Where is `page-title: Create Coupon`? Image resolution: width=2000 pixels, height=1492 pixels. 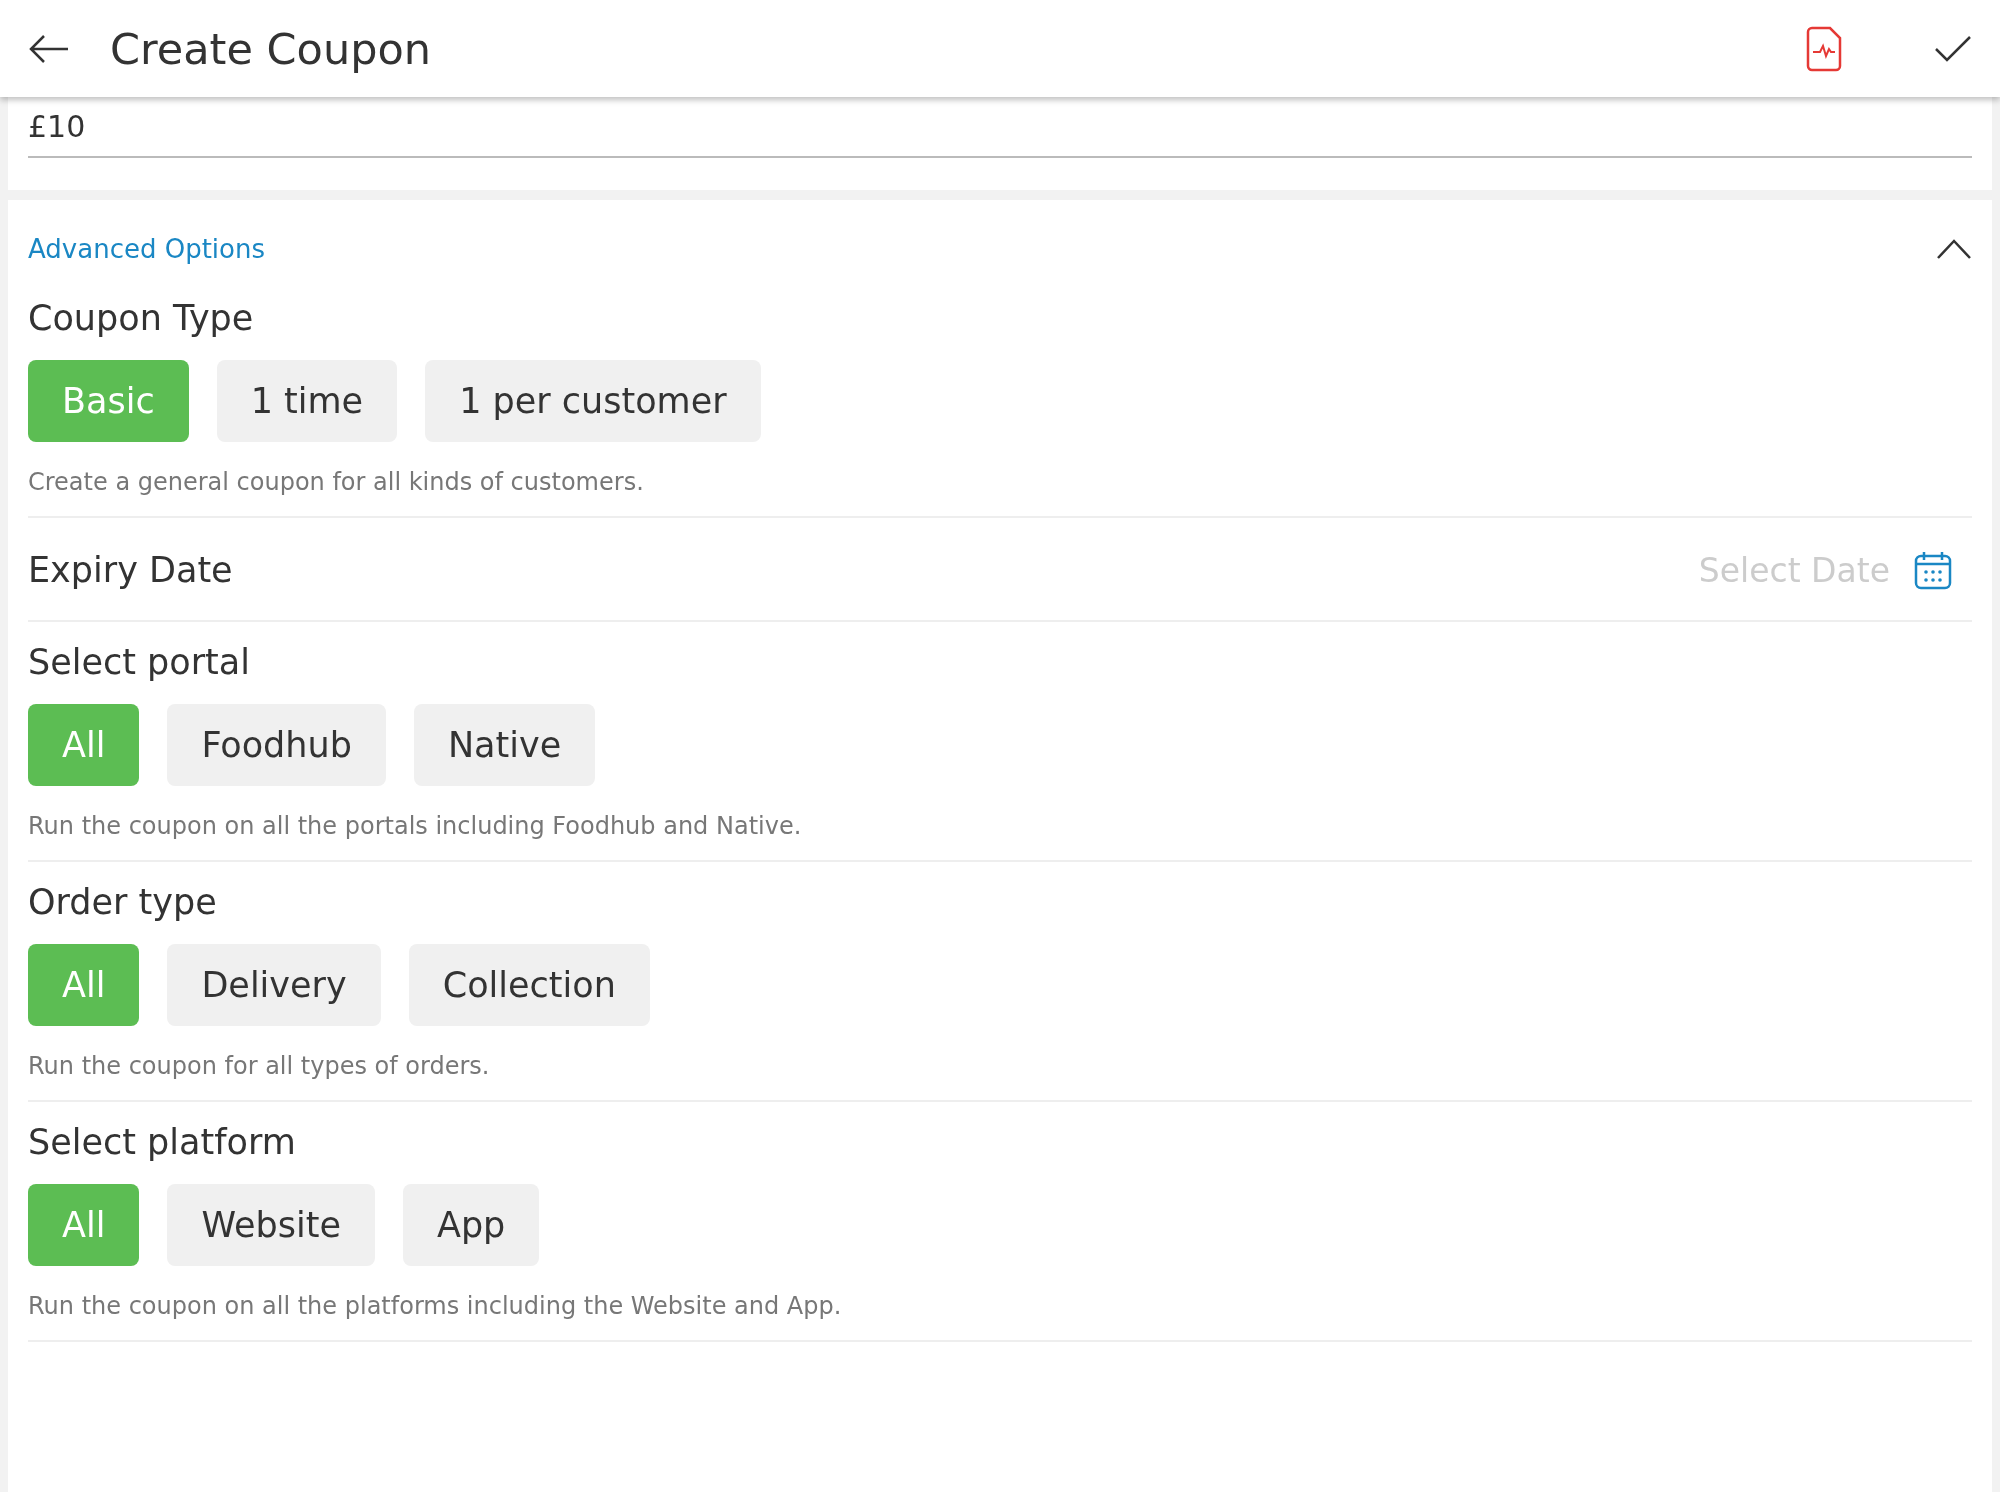
page-title: Create Coupon is located at coordinates (271, 48).